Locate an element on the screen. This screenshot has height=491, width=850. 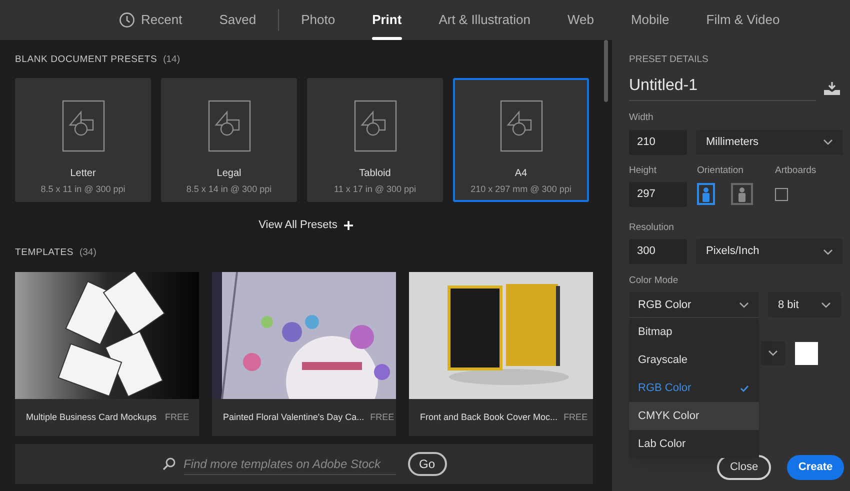
landscape-button is located at coordinates (742, 194).